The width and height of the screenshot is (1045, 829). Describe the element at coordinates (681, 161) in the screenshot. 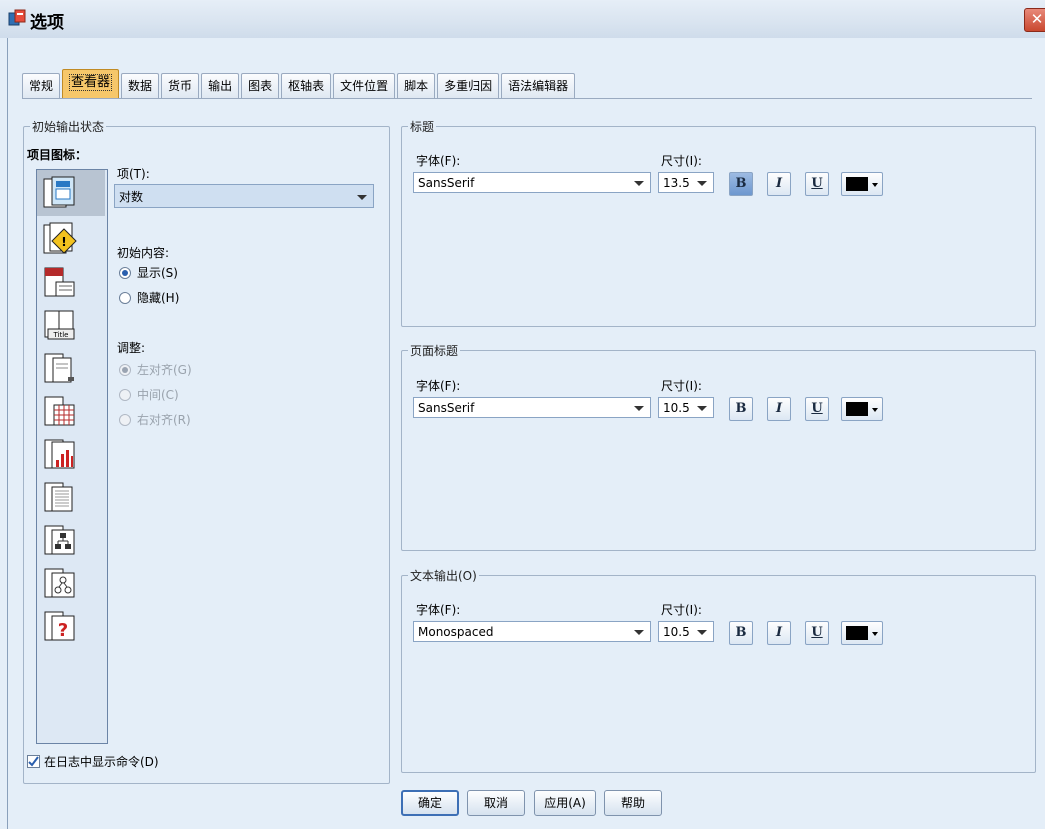

I see `title-size-label: 尺寸(I):` at that location.